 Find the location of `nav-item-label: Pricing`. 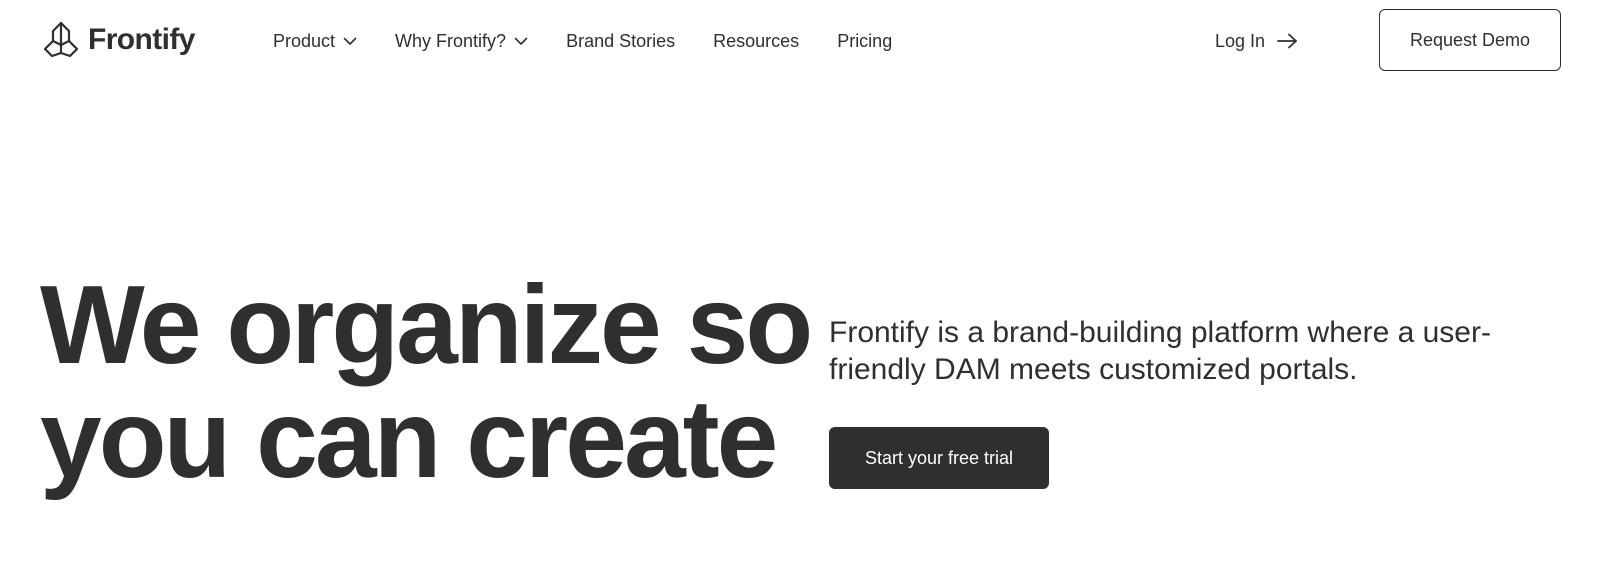

nav-item-label: Pricing is located at coordinates (865, 41).